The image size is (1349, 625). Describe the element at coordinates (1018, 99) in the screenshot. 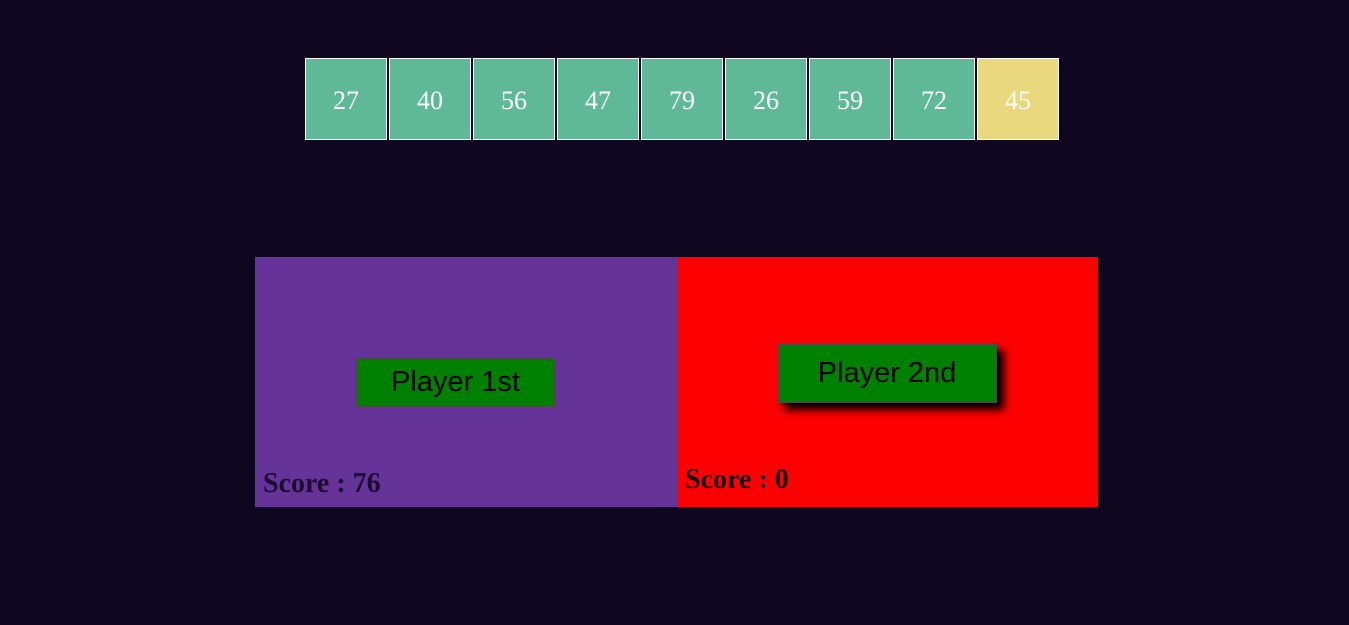

I see `number-card-highlighted: 45` at that location.